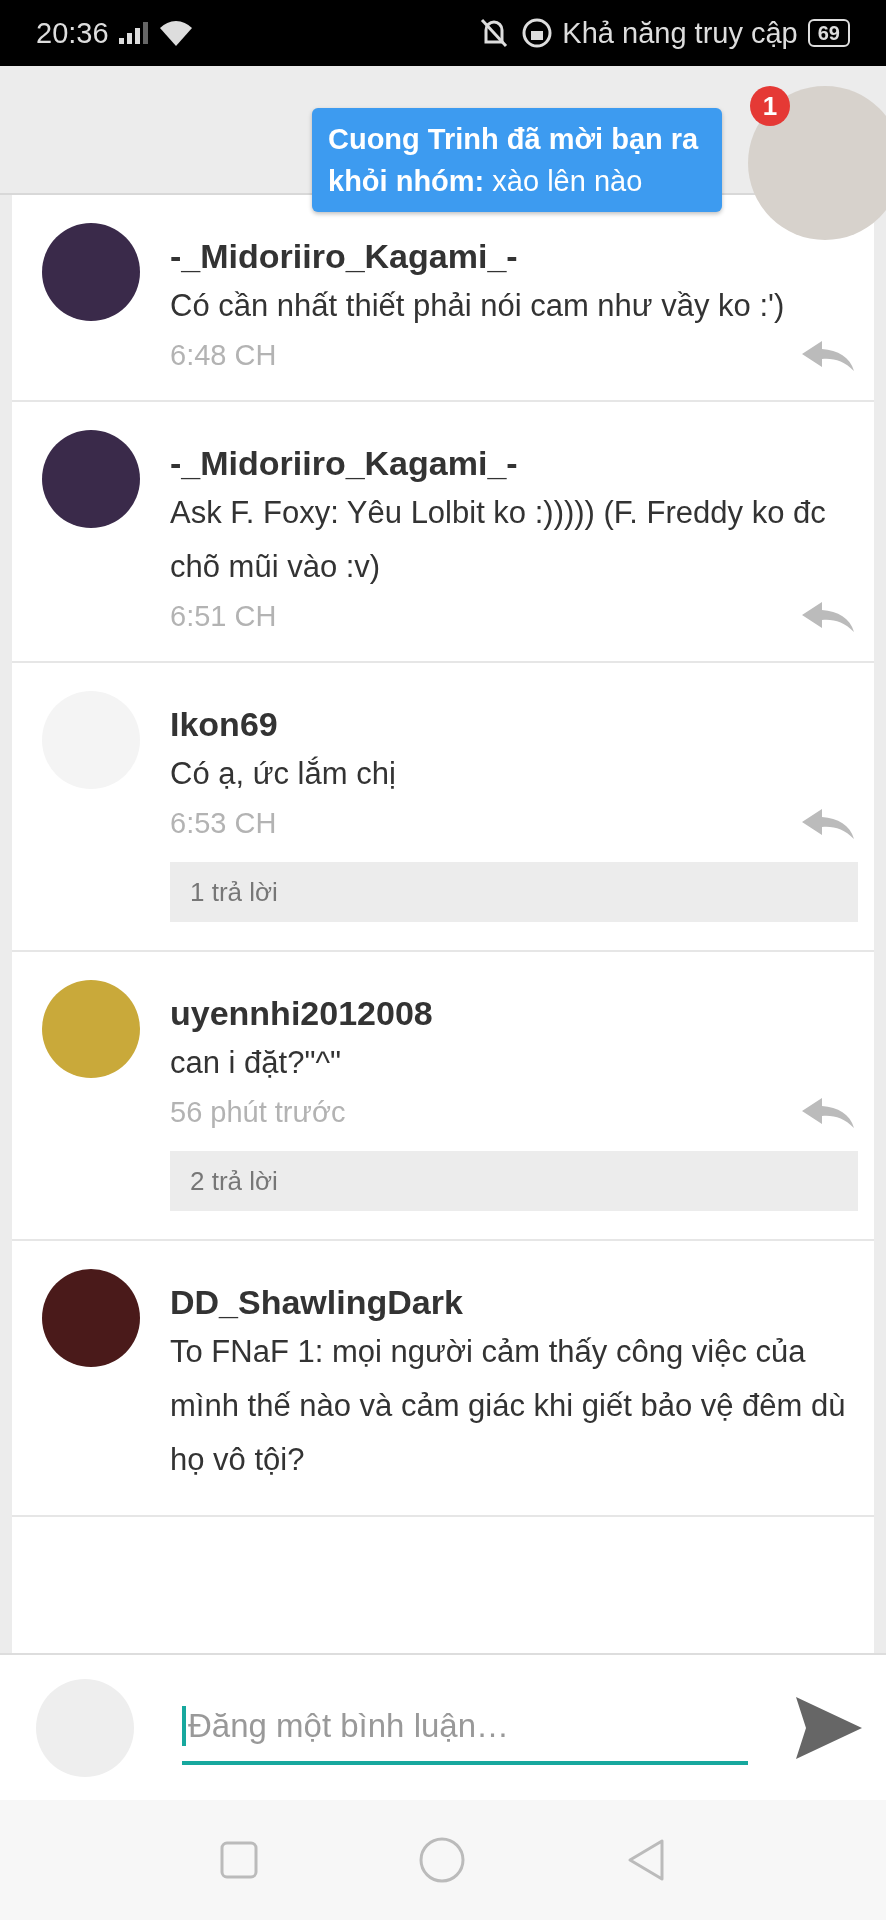  I want to click on home-icon, so click(442, 1860).